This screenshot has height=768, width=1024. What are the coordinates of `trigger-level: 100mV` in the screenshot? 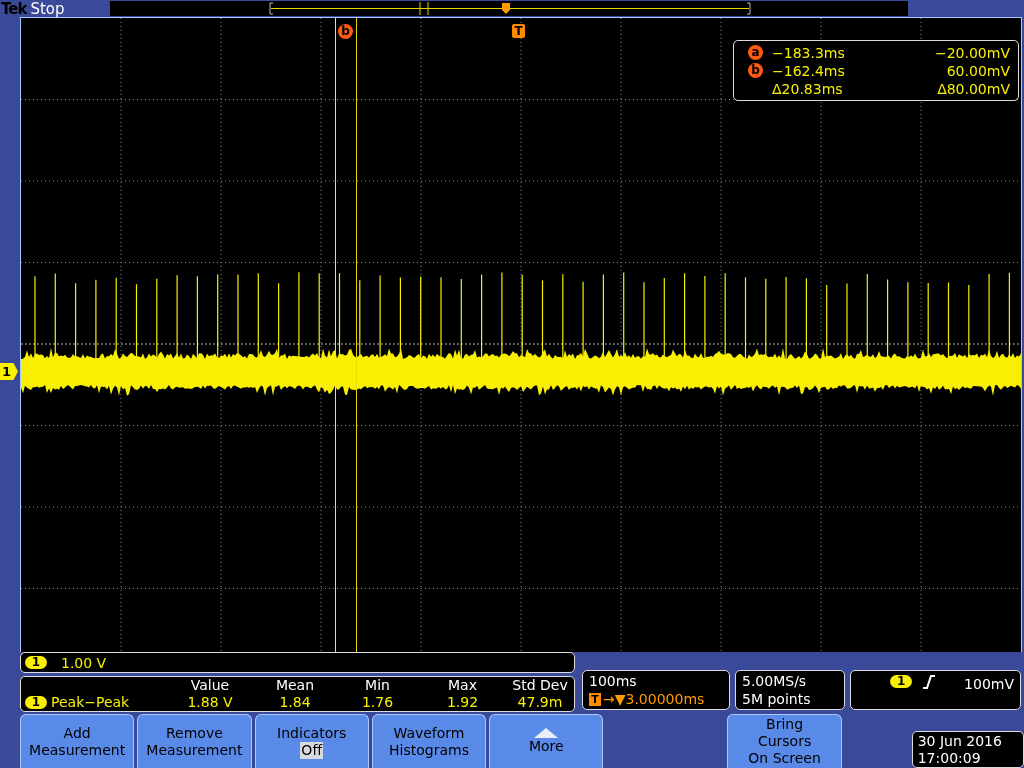 It's located at (989, 684).